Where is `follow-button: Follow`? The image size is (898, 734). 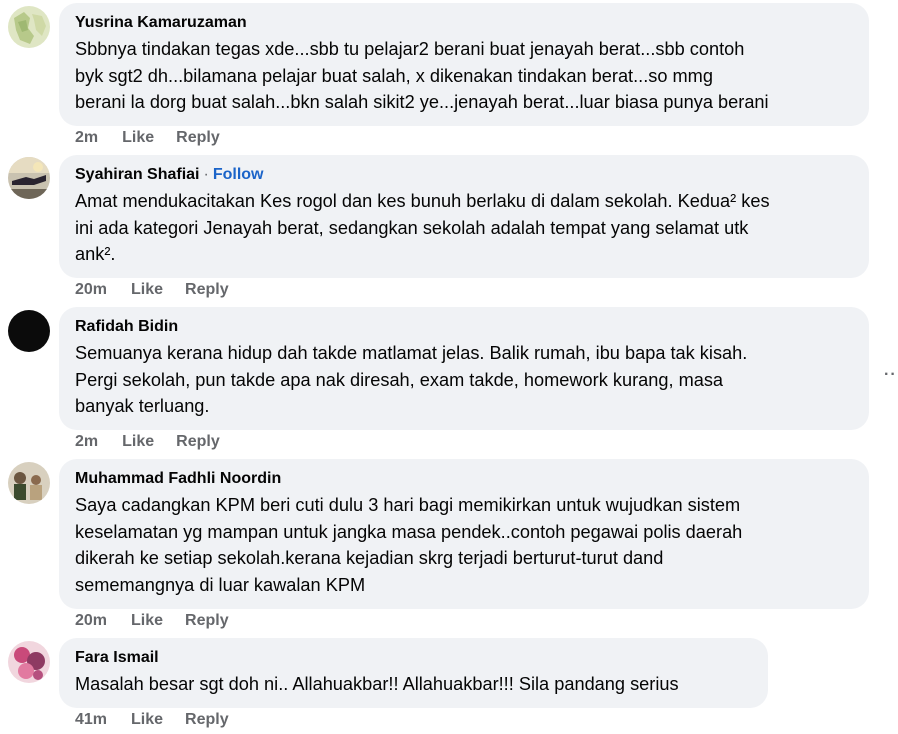 follow-button: Follow is located at coordinates (238, 174).